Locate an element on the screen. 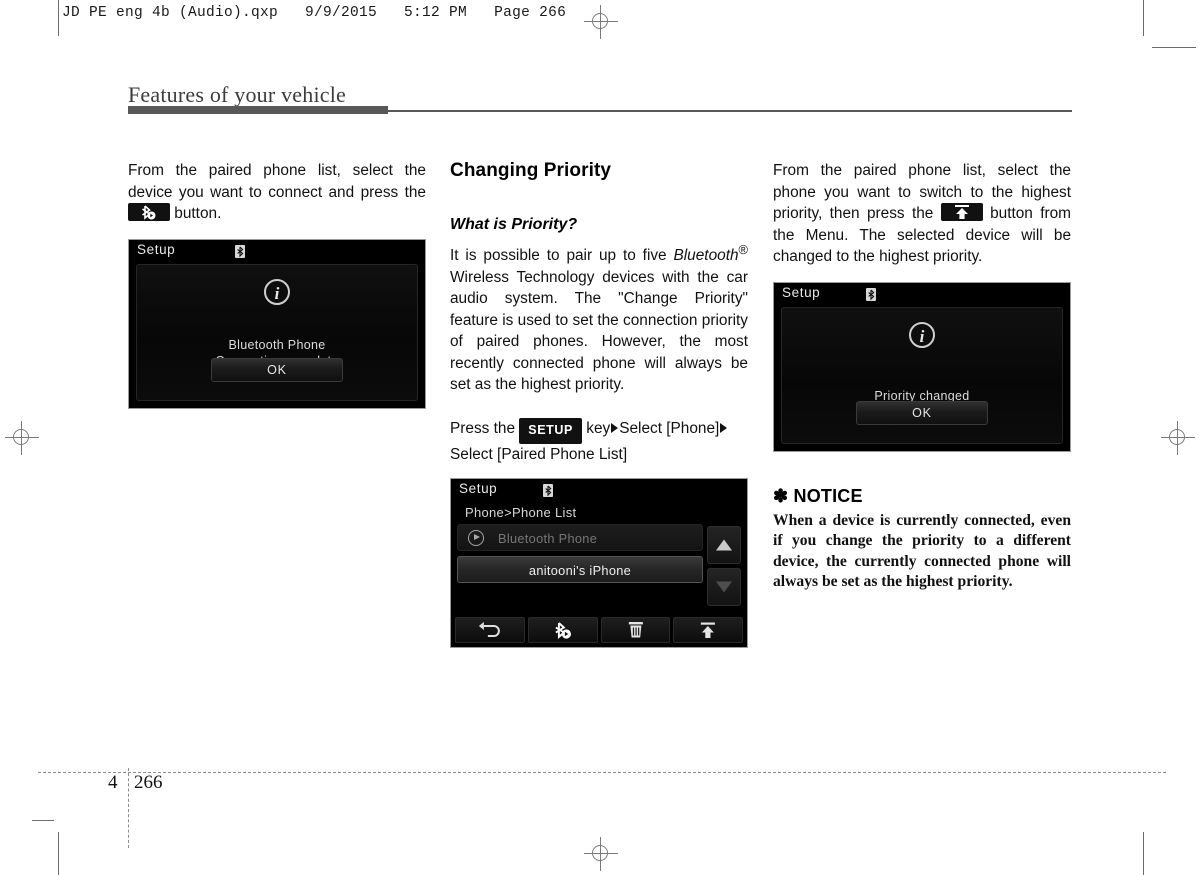 This screenshot has width=1200, height=875. move-to-top-glyph is located at coordinates (961, 212).